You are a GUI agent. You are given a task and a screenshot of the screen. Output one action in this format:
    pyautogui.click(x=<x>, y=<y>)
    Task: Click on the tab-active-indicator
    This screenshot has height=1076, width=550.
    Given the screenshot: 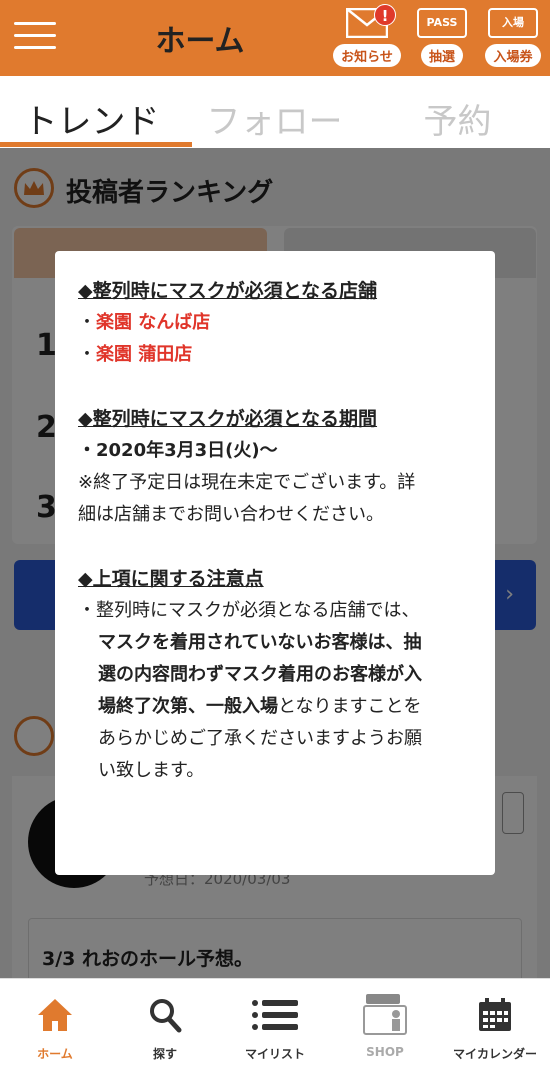 What is the action you would take?
    pyautogui.click(x=96, y=144)
    